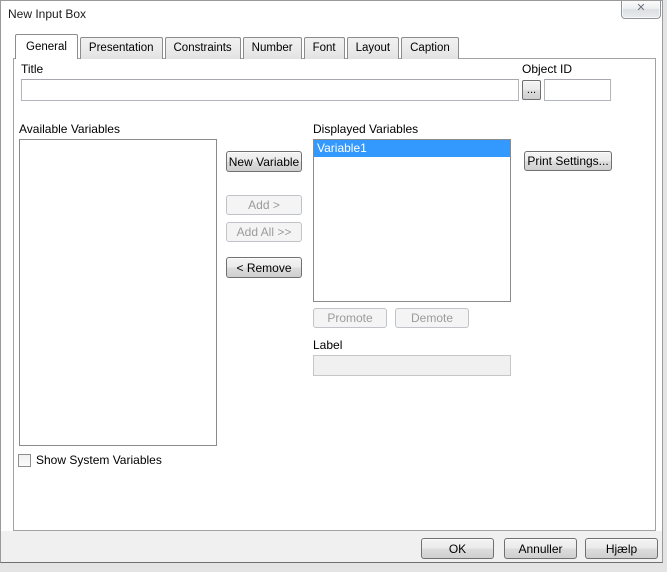 The height and width of the screenshot is (572, 667). Describe the element at coordinates (366, 129) in the screenshot. I see `displayed-variables-label: Displayed Variables` at that location.